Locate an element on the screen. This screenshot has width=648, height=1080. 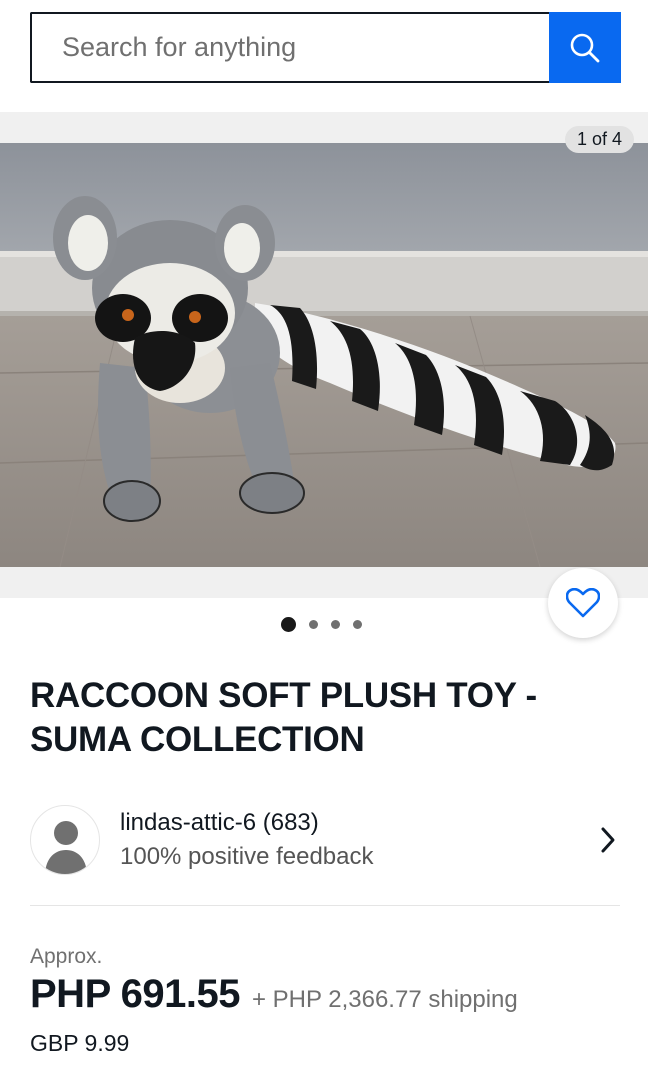
watchlist-heart-button is located at coordinates (583, 603).